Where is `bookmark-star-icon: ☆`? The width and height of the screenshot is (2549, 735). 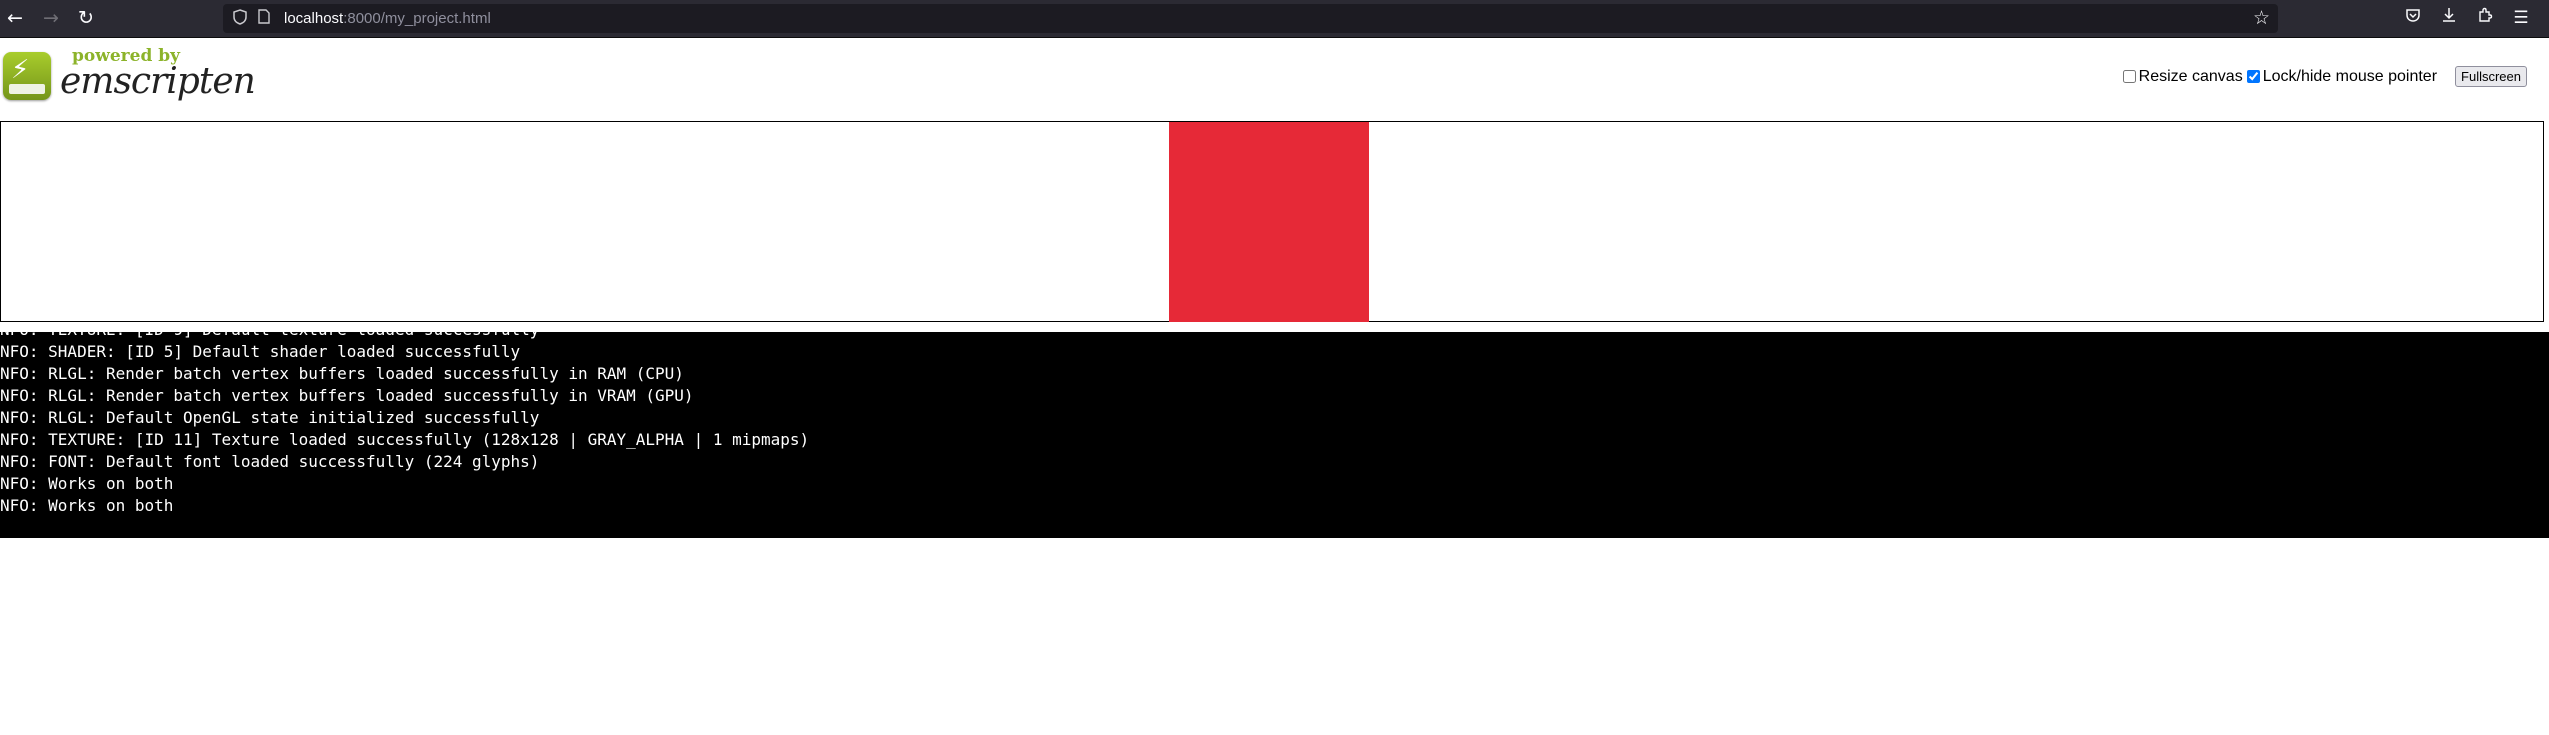 bookmark-star-icon: ☆ is located at coordinates (2261, 18).